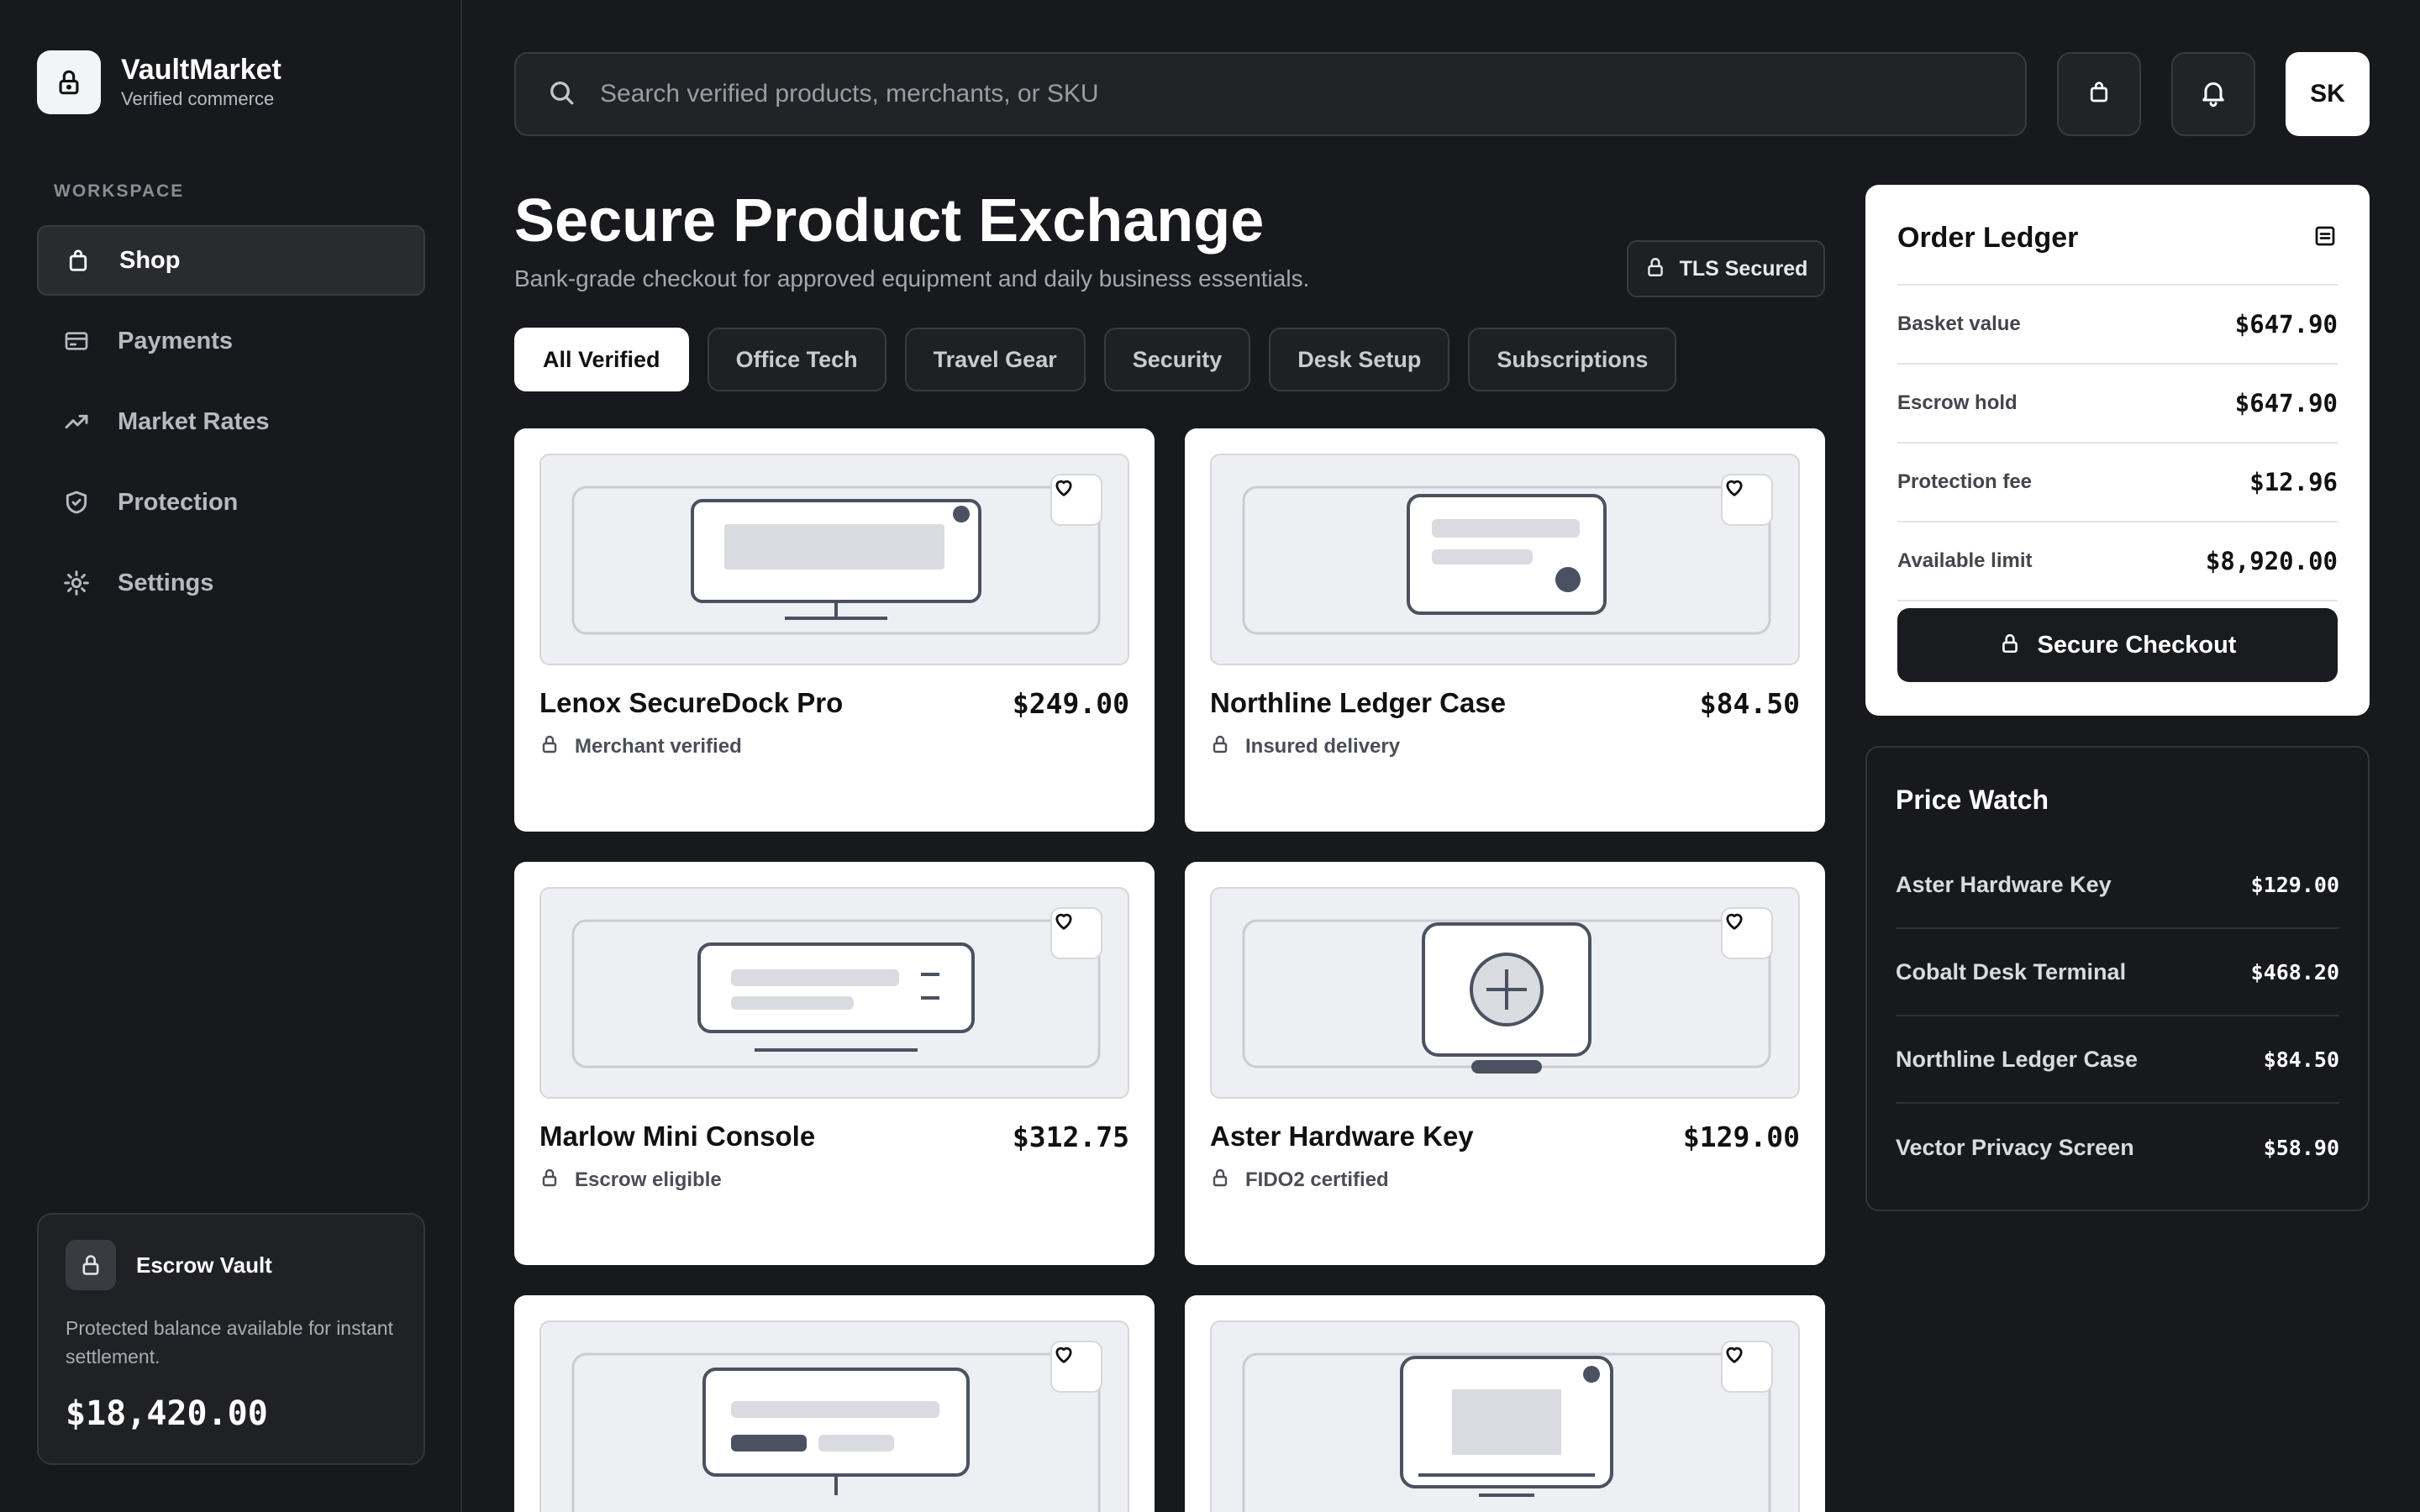 This screenshot has height=1512, width=2420. What do you see at coordinates (231, 583) in the screenshot?
I see `sidebar-item-settings: Settings` at bounding box center [231, 583].